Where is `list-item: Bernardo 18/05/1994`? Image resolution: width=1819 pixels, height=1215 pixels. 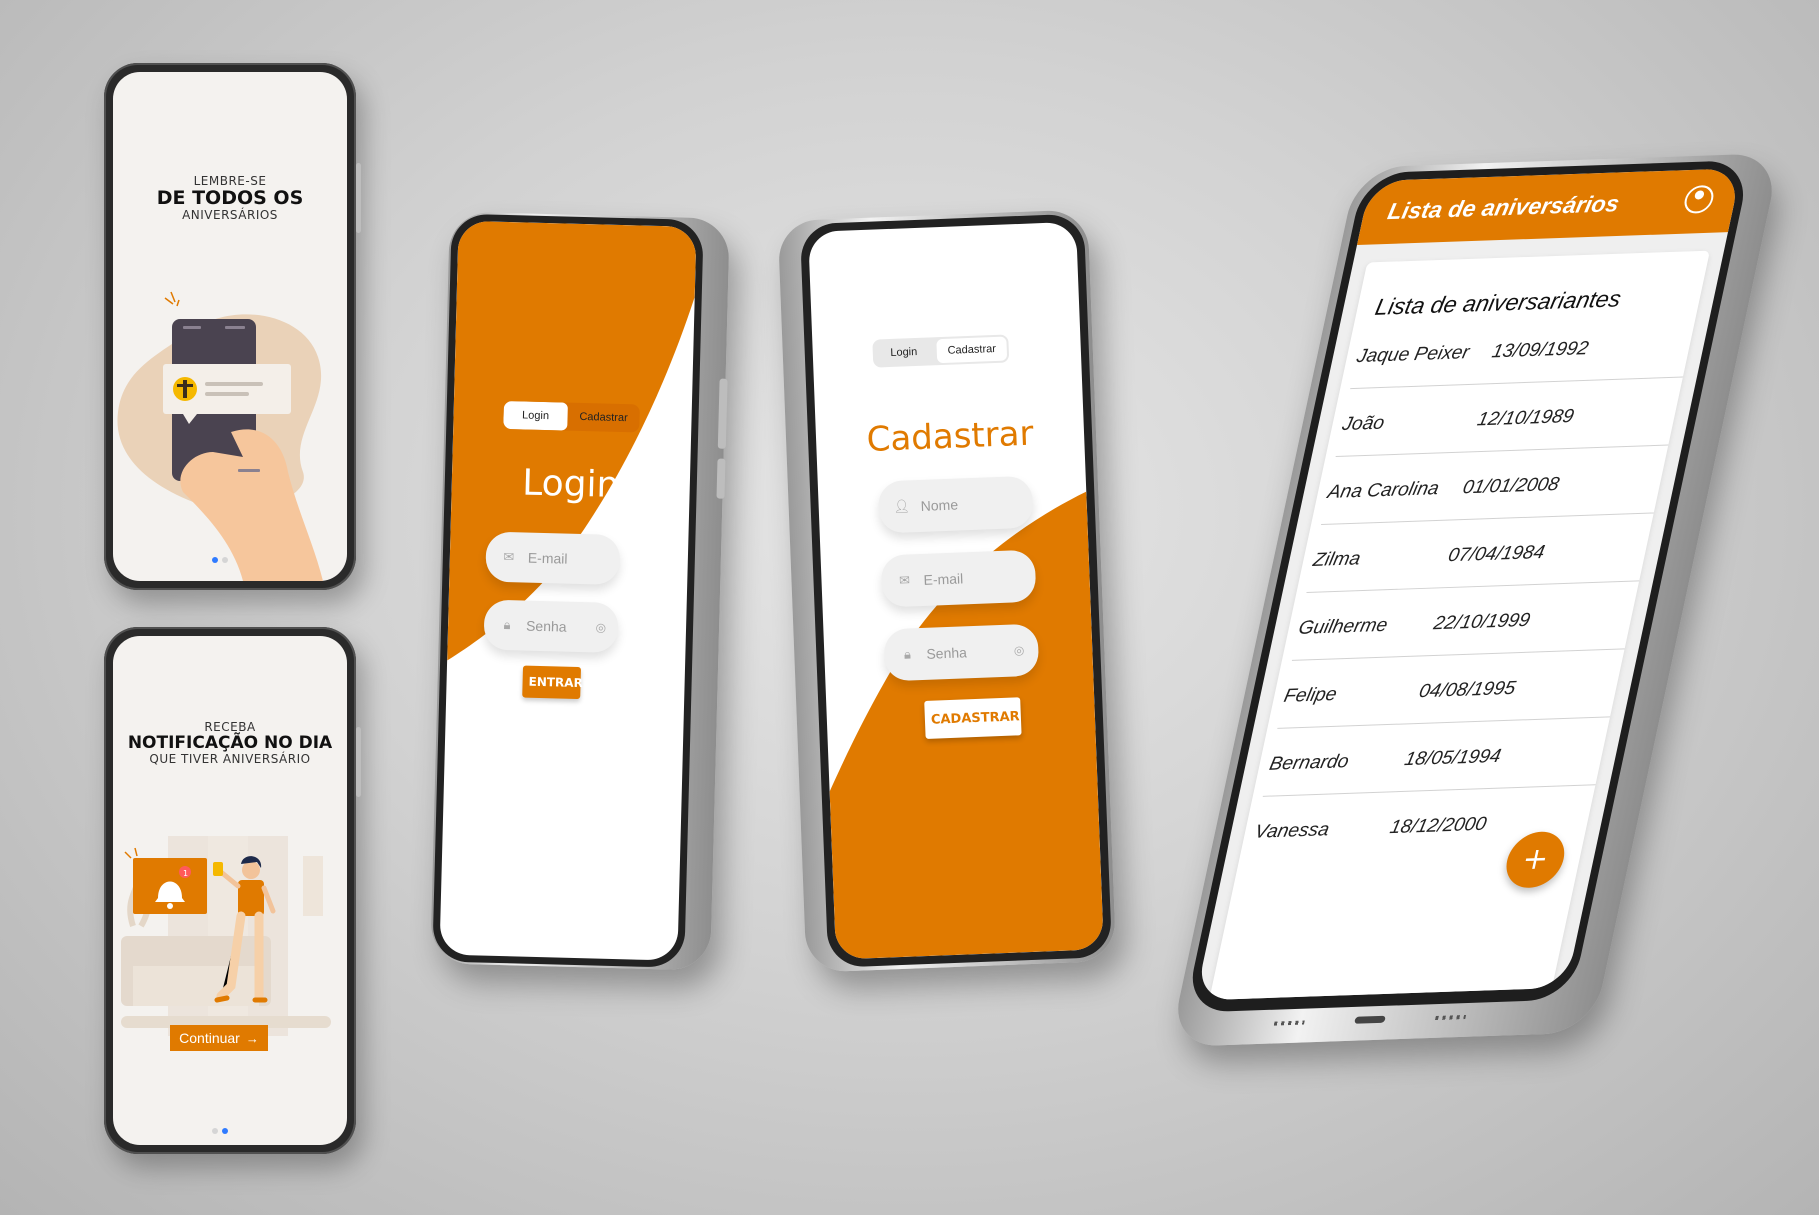 list-item: Bernardo 18/05/1994 is located at coordinates (1435, 762).